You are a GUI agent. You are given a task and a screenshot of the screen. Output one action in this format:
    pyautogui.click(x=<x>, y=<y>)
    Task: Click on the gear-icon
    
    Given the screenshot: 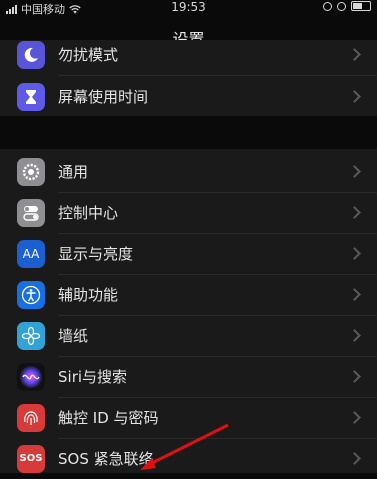 What is the action you would take?
    pyautogui.click(x=31, y=171)
    